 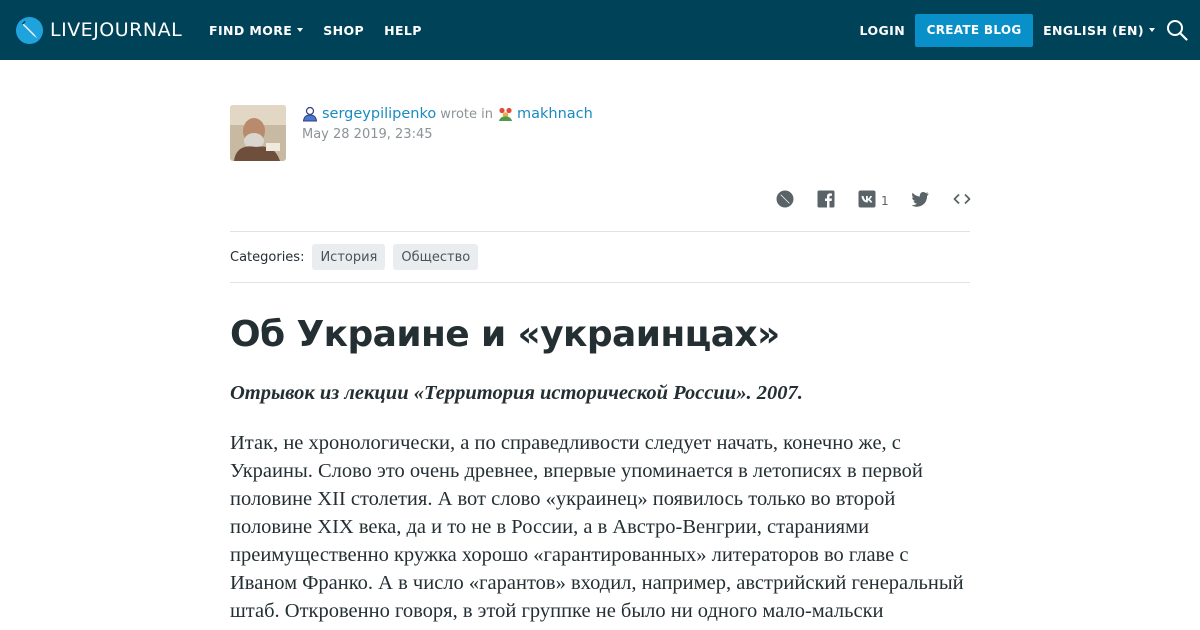 What do you see at coordinates (974, 30) in the screenshot?
I see `create-blog-button: CREATE BLOG` at bounding box center [974, 30].